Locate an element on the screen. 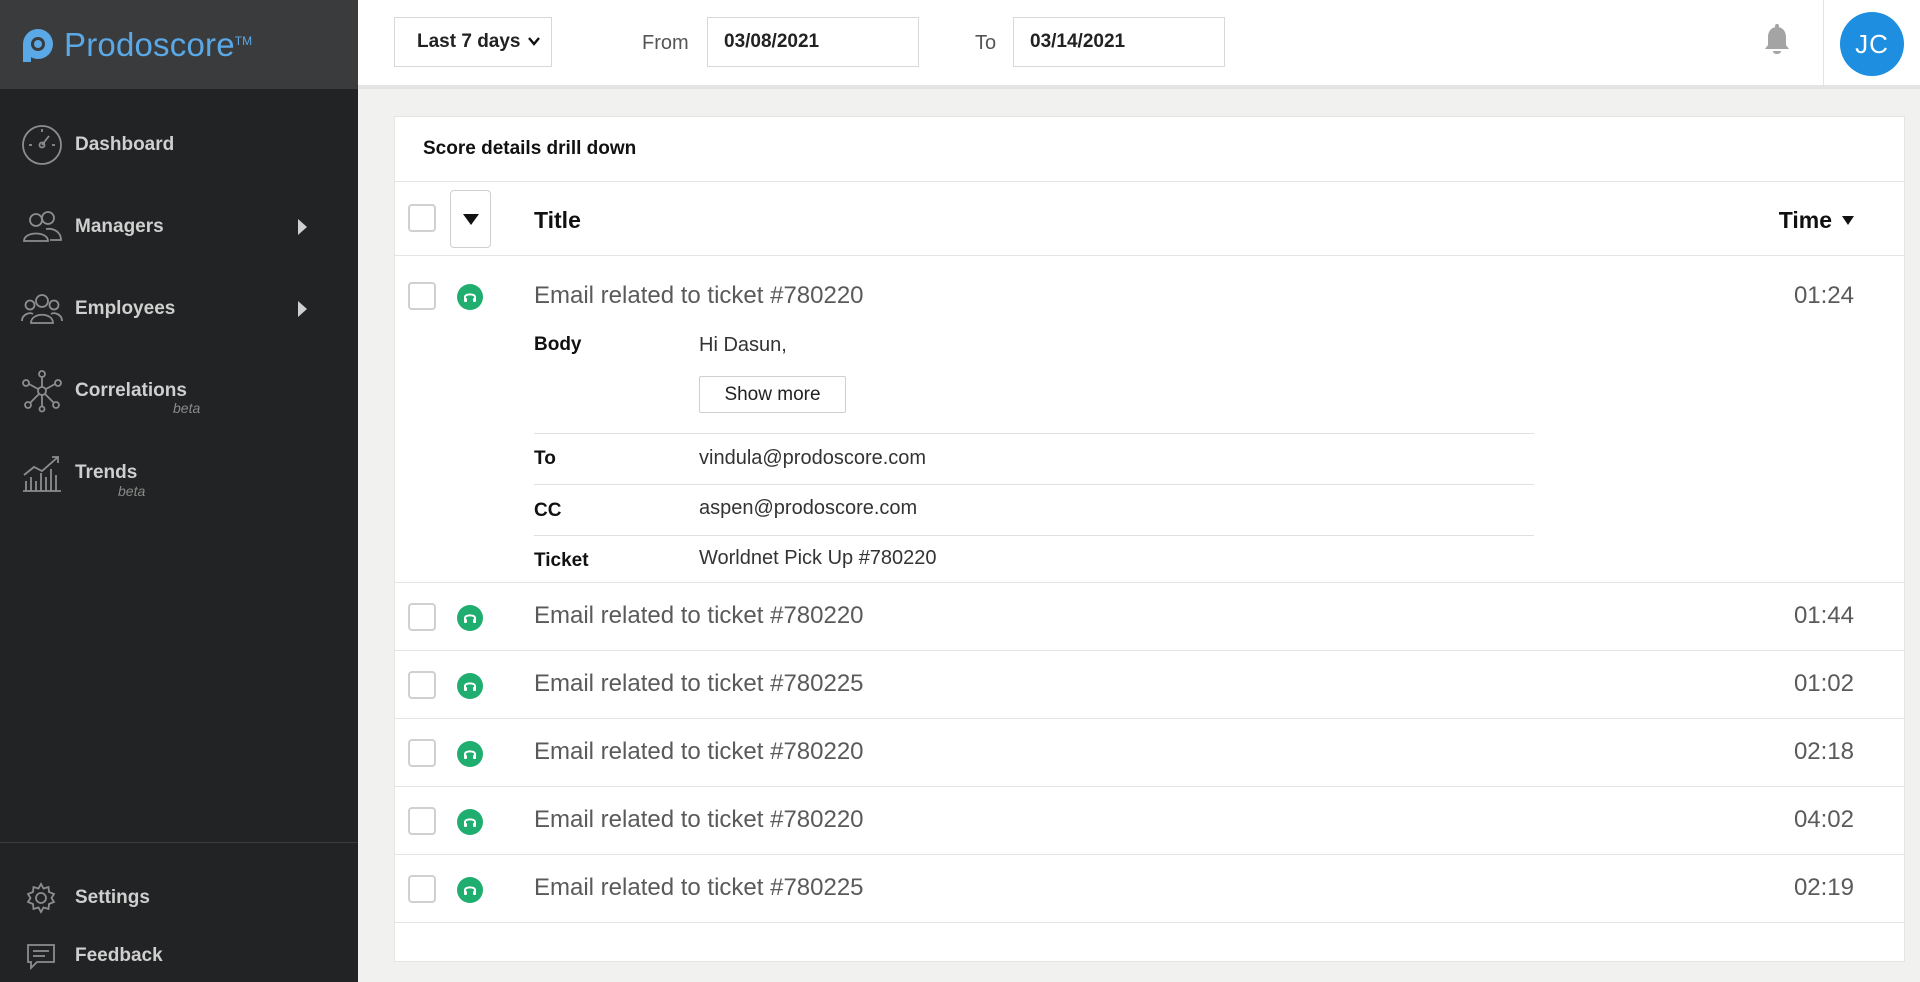  table-row: Email related to ticket #780225 01:02 is located at coordinates (1149, 685).